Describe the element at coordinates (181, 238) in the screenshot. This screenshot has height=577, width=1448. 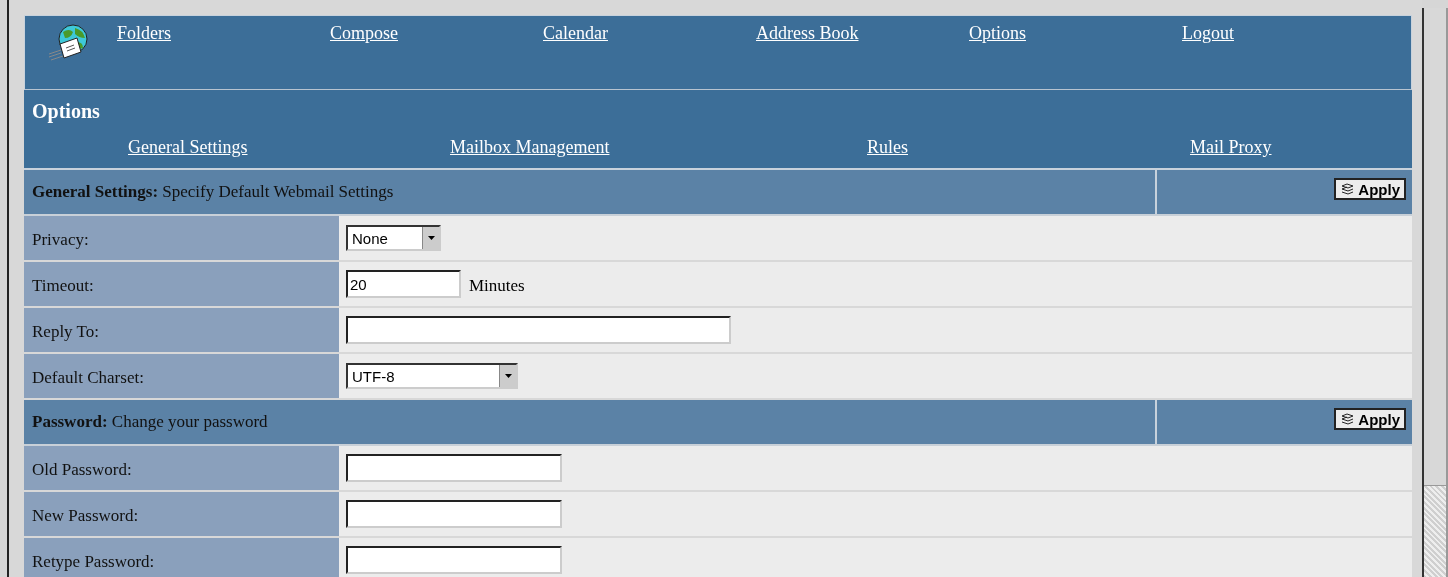
I see `field-label: Privacy:` at that location.